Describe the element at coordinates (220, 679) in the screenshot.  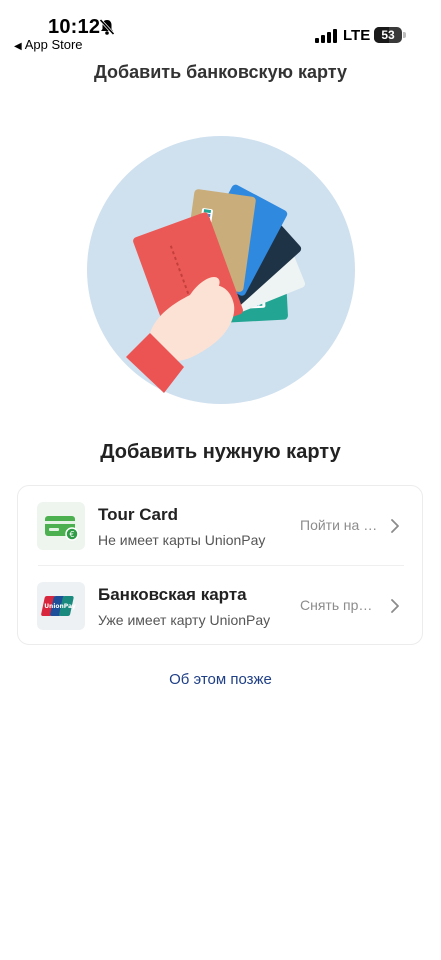
I see `later-link: Об этом позже` at that location.